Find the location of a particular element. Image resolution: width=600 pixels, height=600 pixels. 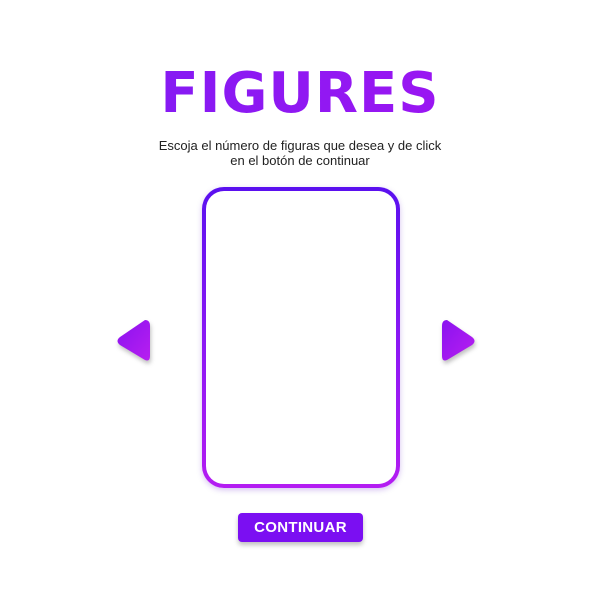

next-button is located at coordinates (460, 341).